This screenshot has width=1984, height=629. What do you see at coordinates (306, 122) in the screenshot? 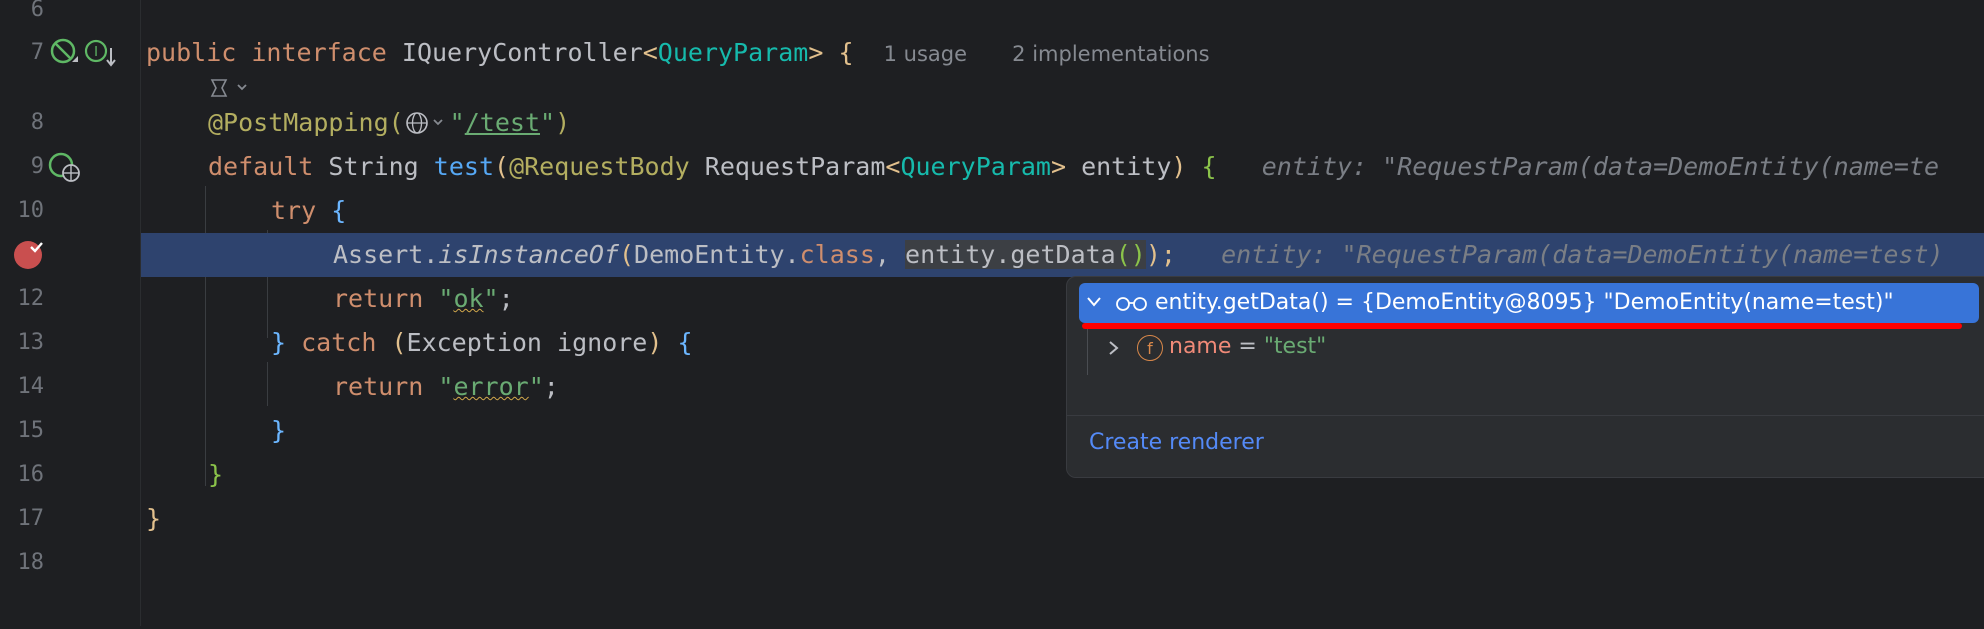
I see `annotation: @PostMapping(` at bounding box center [306, 122].